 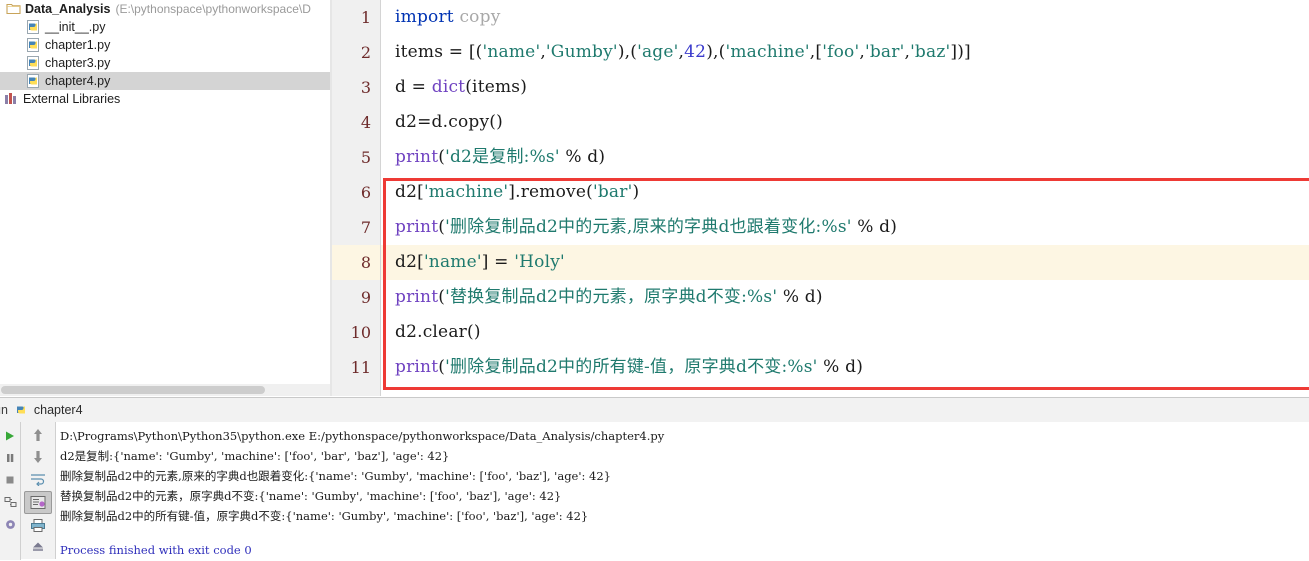 What do you see at coordinates (845, 122) in the screenshot?
I see `code-line-4: d2=d.copy()` at bounding box center [845, 122].